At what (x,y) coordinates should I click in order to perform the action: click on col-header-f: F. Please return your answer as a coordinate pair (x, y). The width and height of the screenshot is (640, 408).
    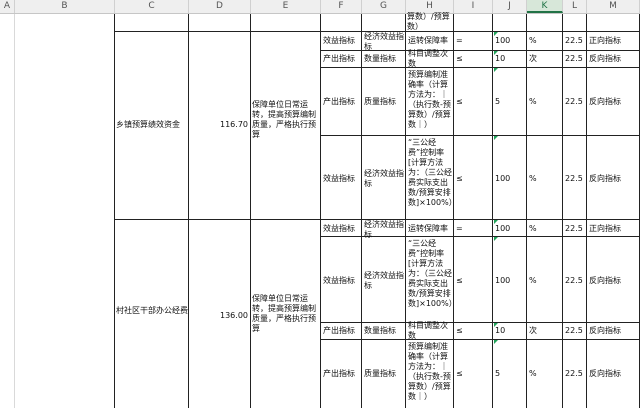
    Looking at the image, I should click on (341, 6).